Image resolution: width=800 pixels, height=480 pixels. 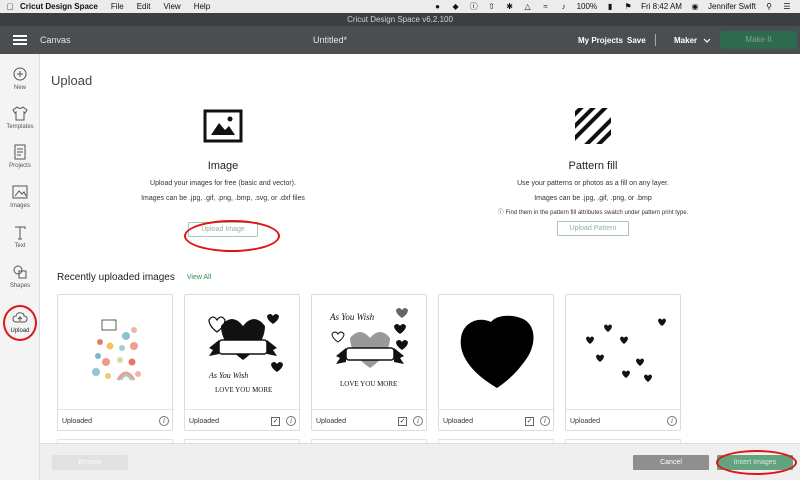 I want to click on info-icon: ⓘ, so click(x=474, y=6).